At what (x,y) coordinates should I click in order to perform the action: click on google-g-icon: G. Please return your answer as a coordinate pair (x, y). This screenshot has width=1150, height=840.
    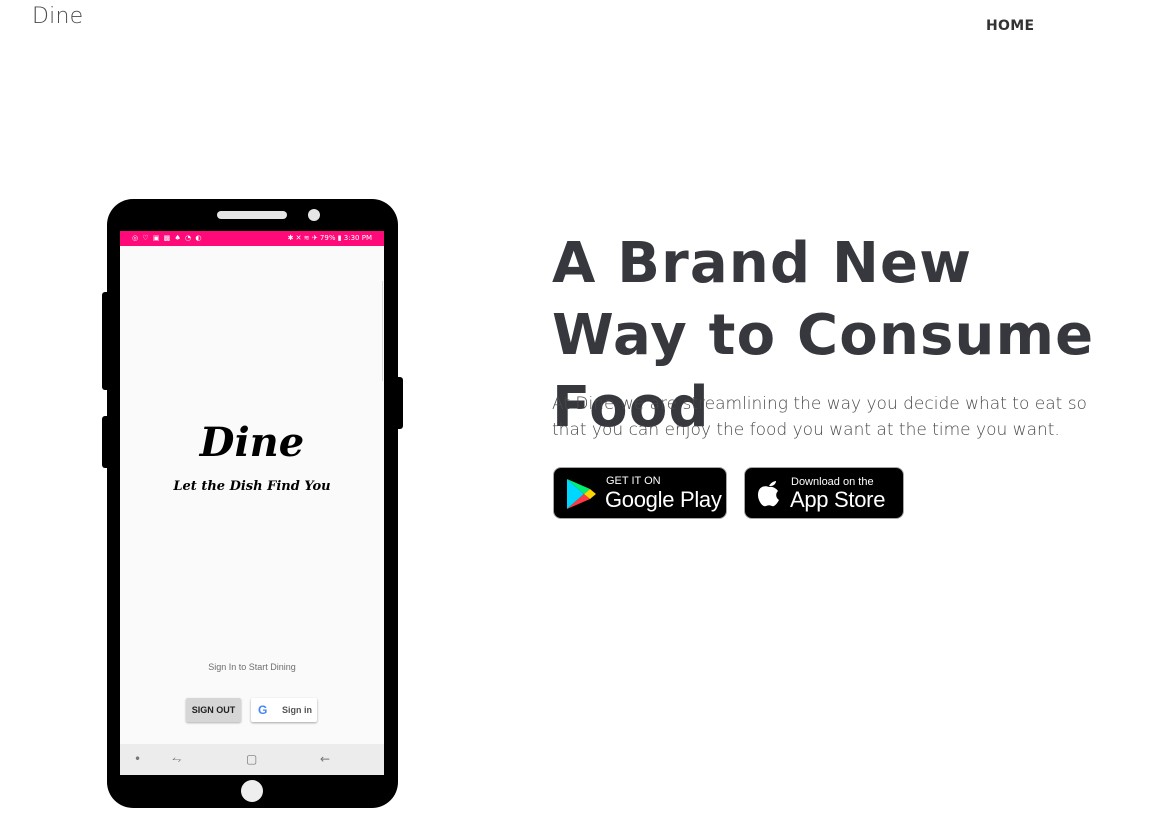
    Looking at the image, I should click on (263, 710).